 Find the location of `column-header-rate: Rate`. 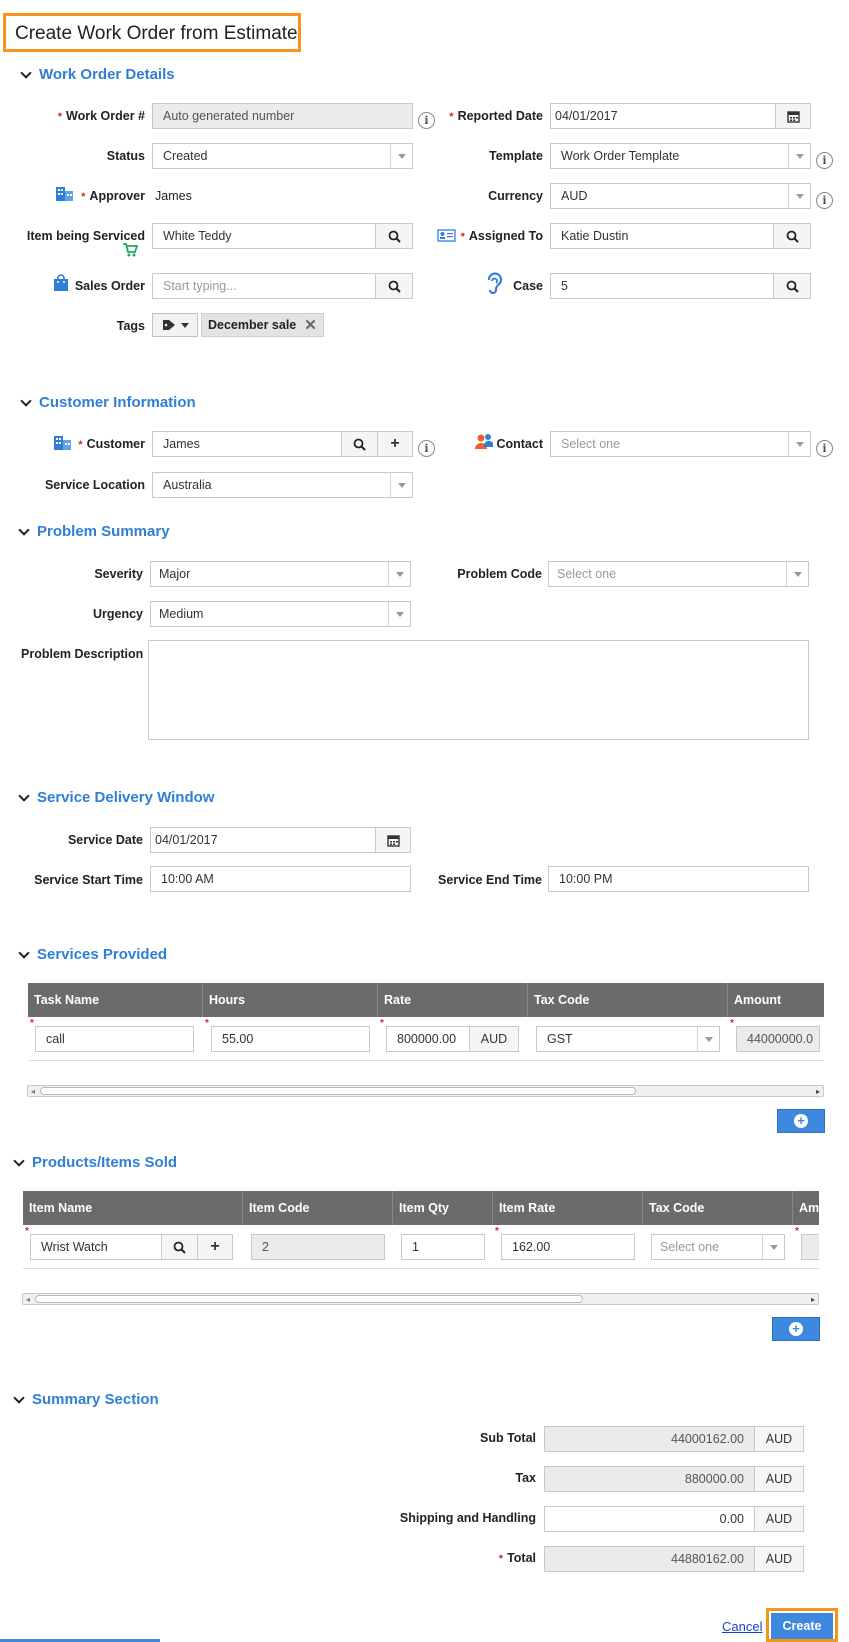

column-header-rate: Rate is located at coordinates (453, 1000).